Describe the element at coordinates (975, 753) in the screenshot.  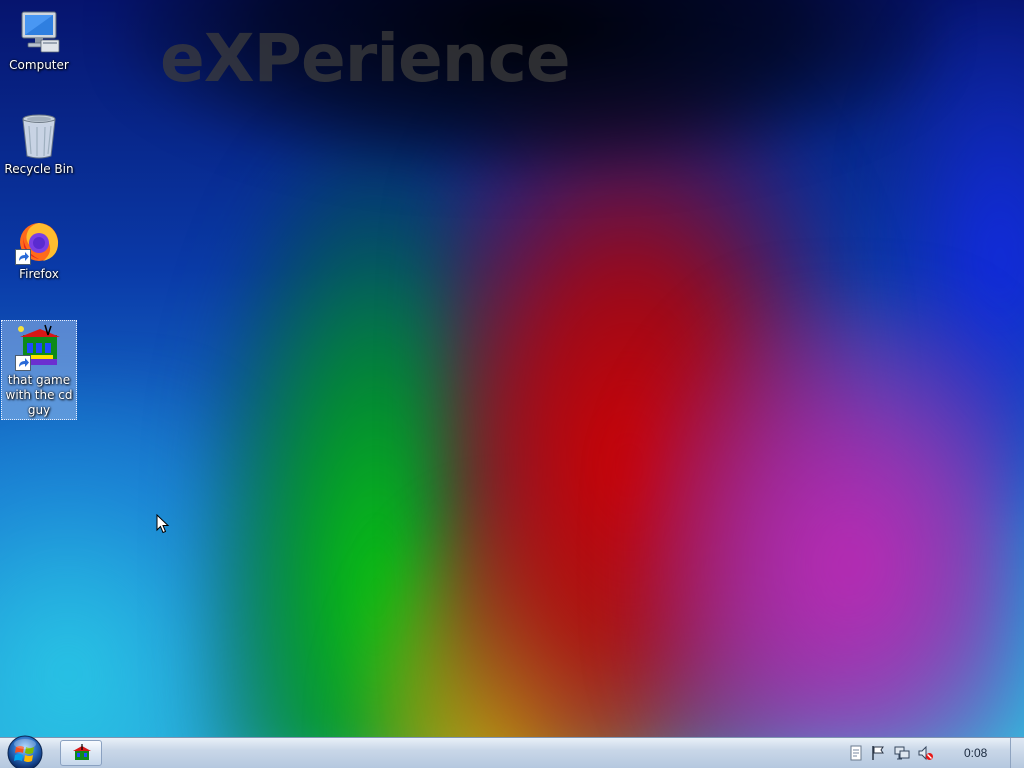
I see `taskbar-clock: 0:08` at that location.